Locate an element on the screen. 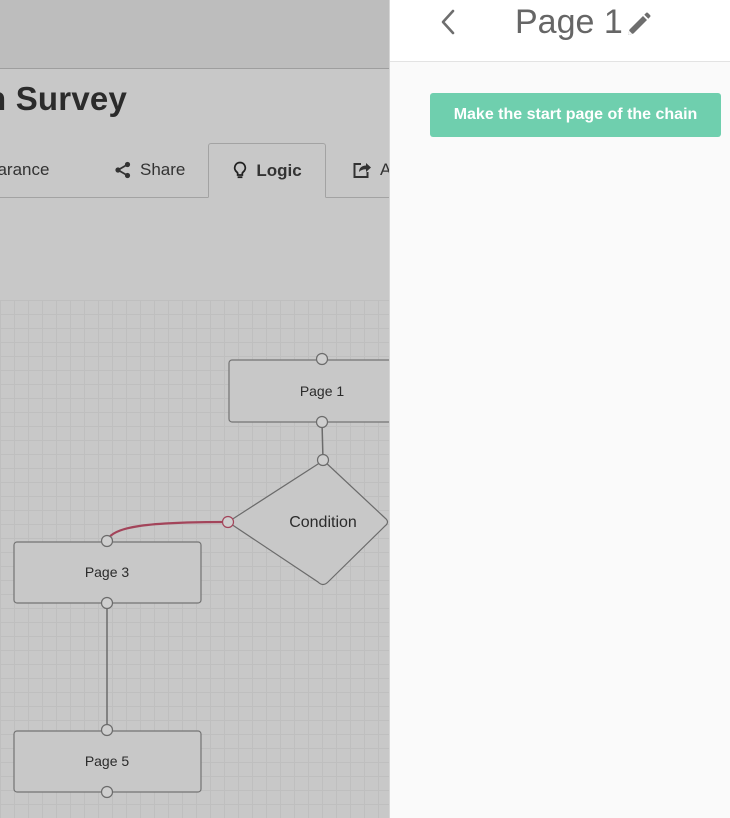  port-page1-out is located at coordinates (322, 422).